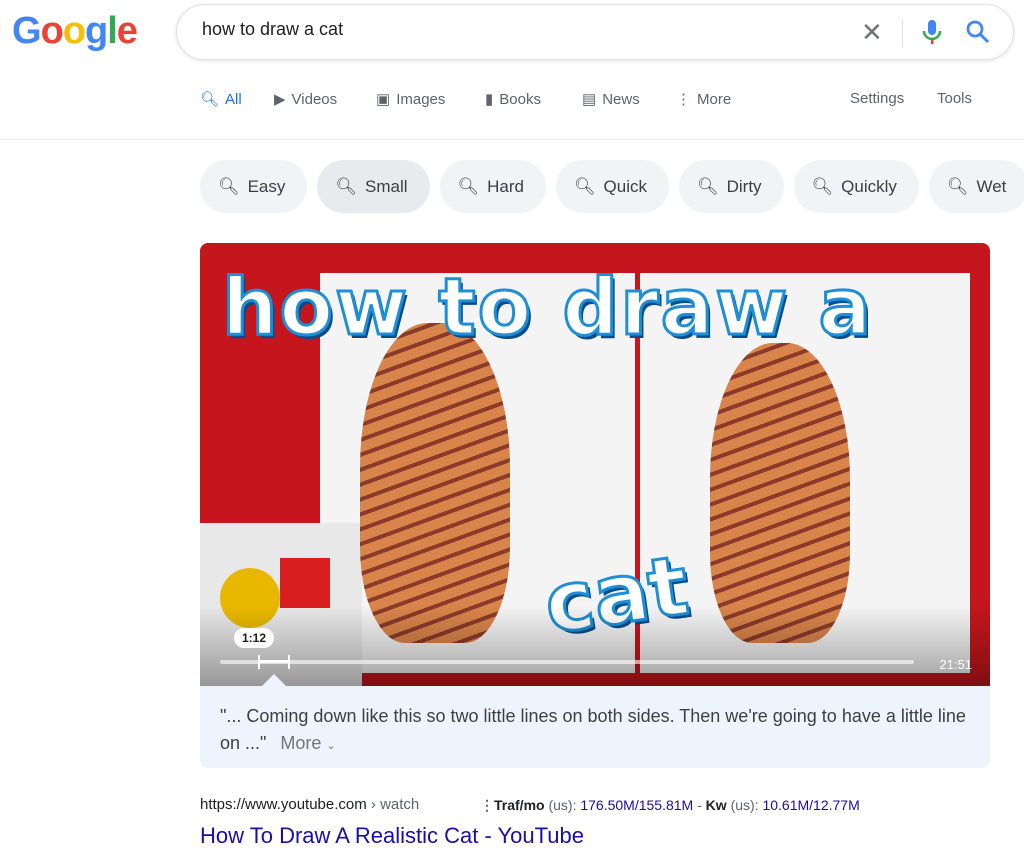 The height and width of the screenshot is (855, 1024). I want to click on settings-link: Settings, so click(877, 98).